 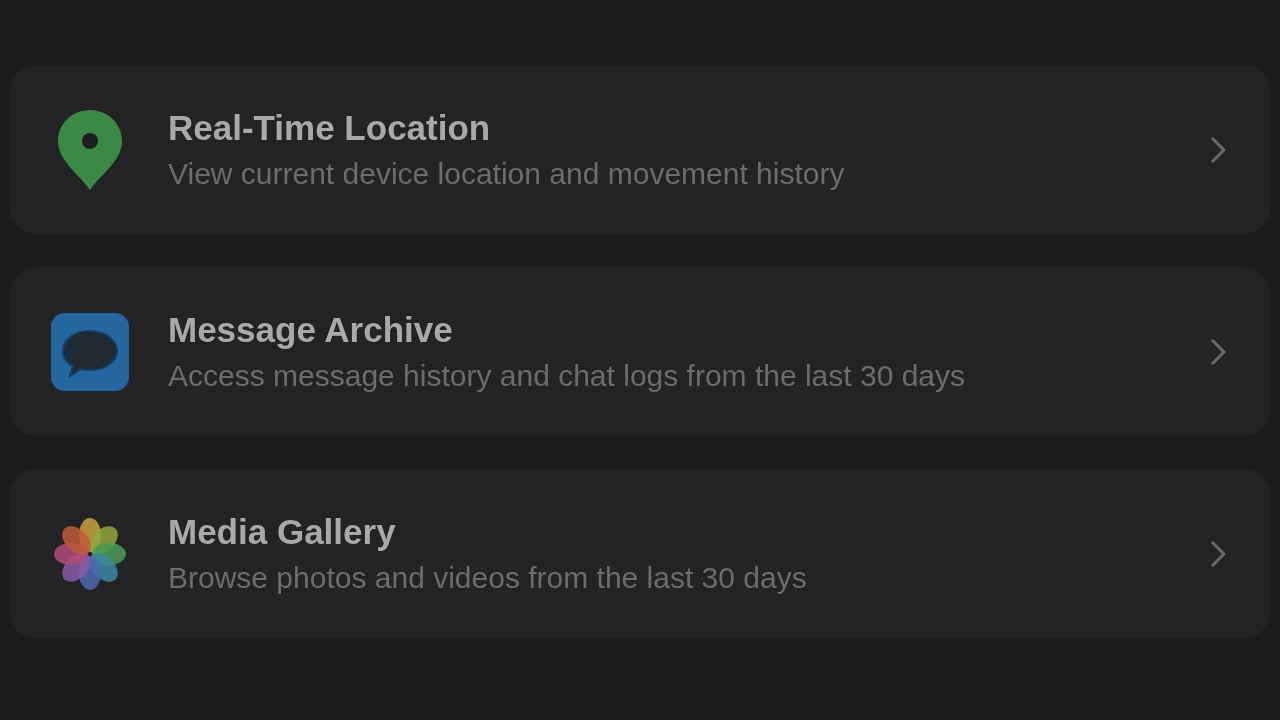 I want to click on card-subtitle: Browse photos and videos from the last 30 days, so click(x=488, y=577).